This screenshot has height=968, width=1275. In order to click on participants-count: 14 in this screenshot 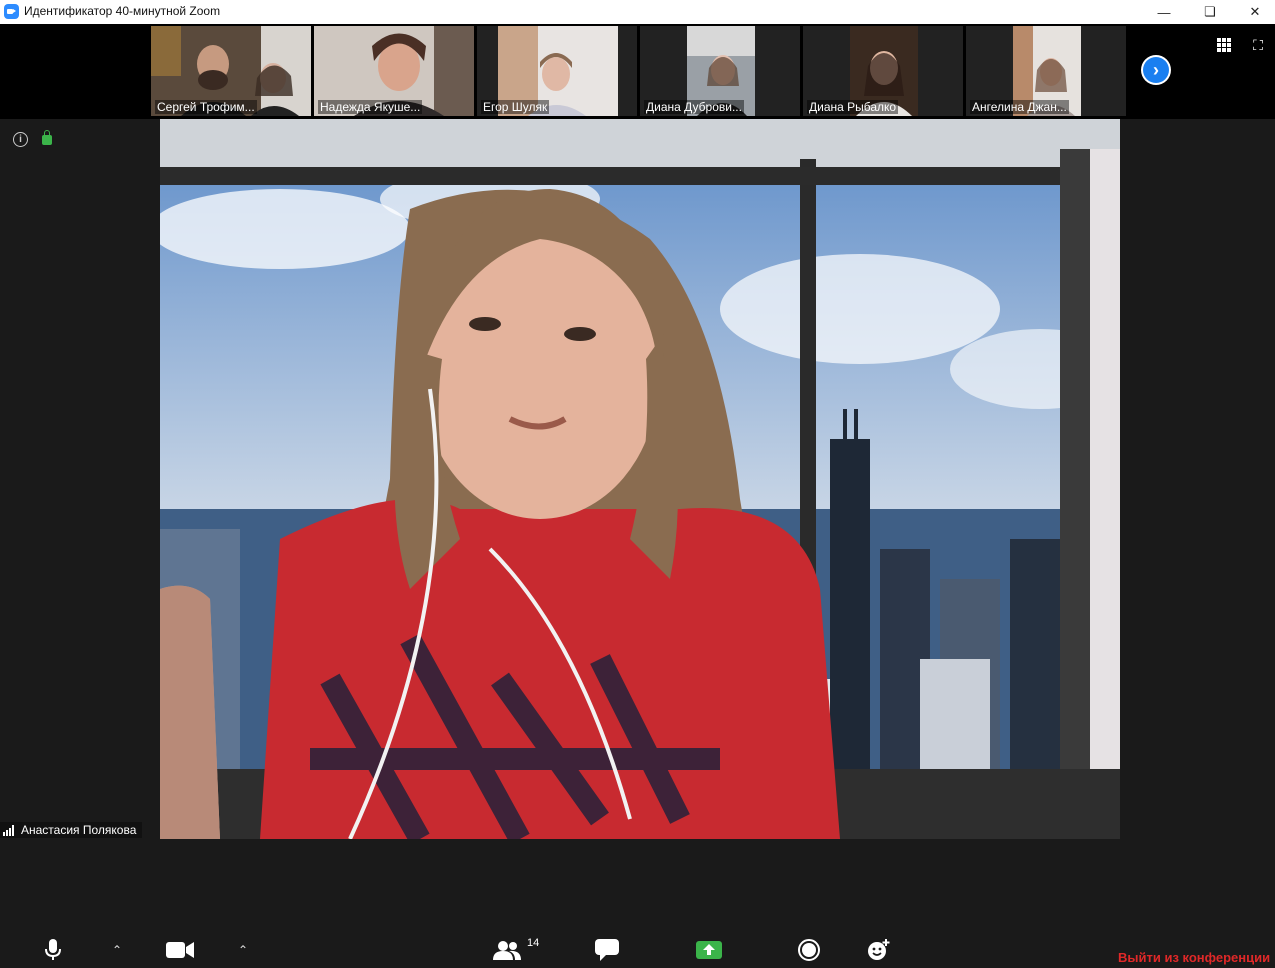, I will do `click(533, 943)`.